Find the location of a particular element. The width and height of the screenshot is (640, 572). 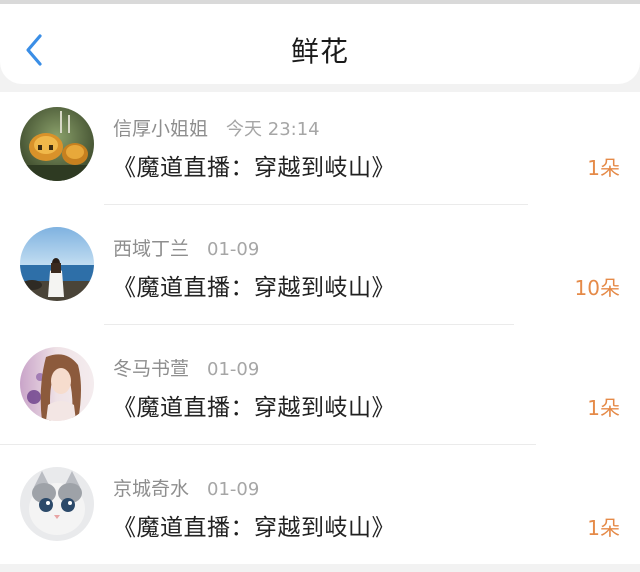

sender-line: 西域丁兰 01-09 is located at coordinates (186, 247).